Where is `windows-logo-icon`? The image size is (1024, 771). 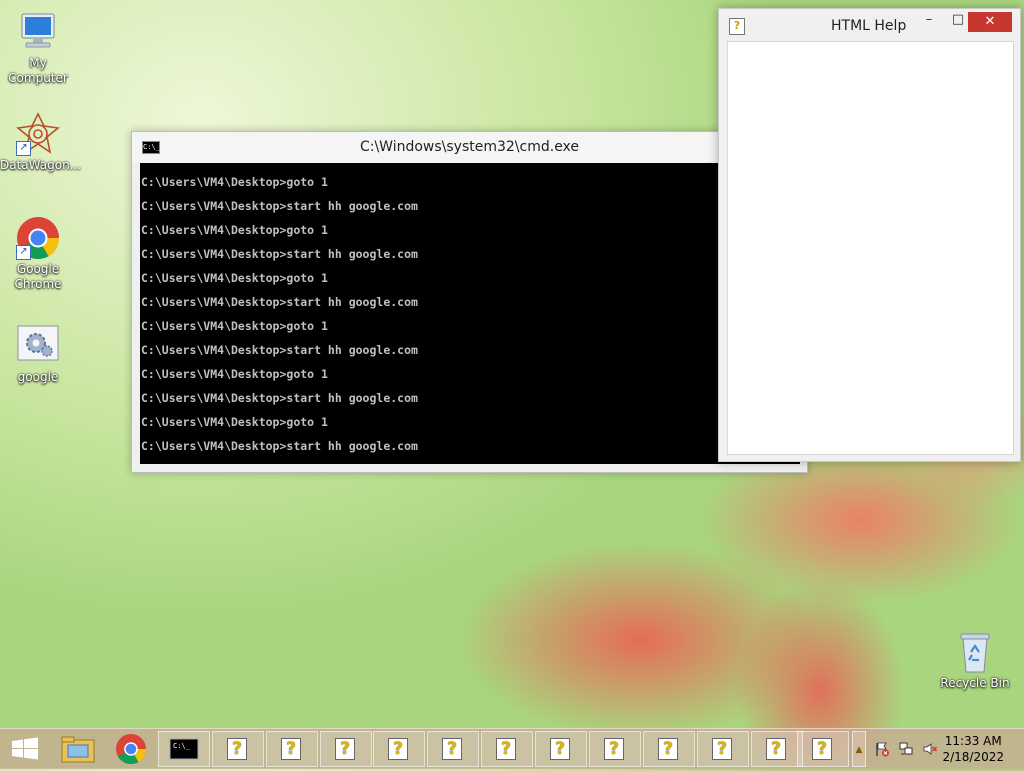
windows-logo-icon is located at coordinates (25, 748).